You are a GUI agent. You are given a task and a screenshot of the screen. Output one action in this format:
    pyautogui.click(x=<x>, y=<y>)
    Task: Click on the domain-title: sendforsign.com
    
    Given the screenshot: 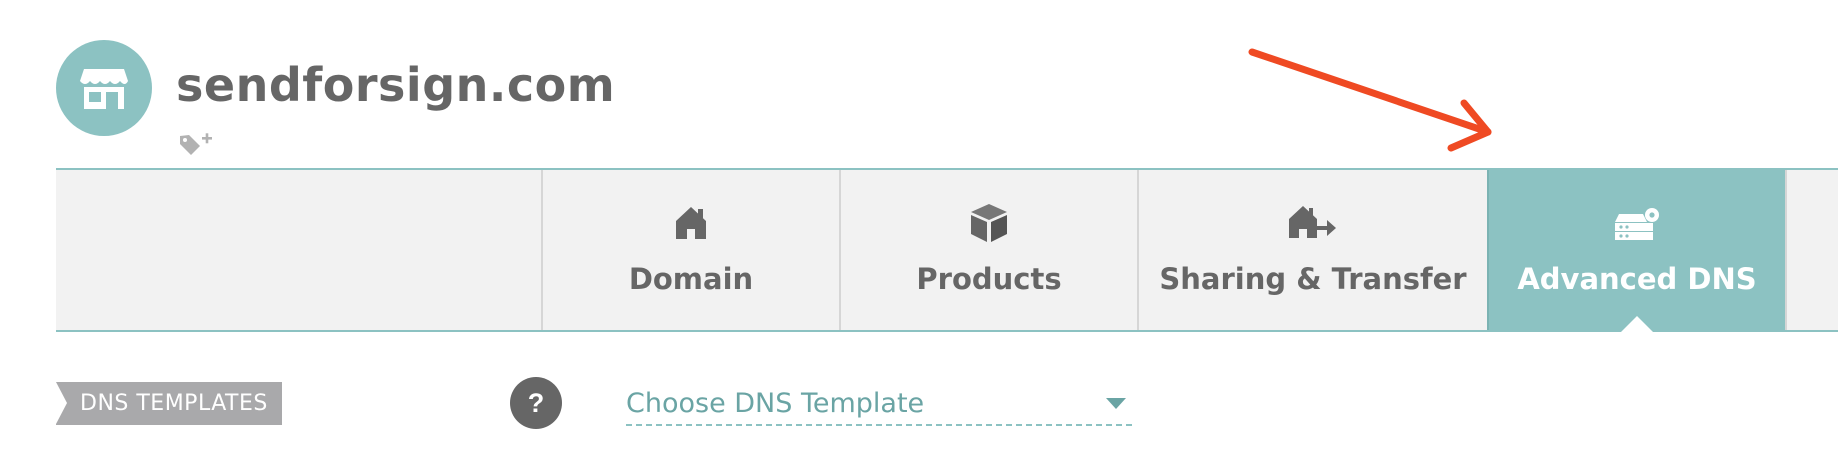 What is the action you would take?
    pyautogui.click(x=396, y=85)
    